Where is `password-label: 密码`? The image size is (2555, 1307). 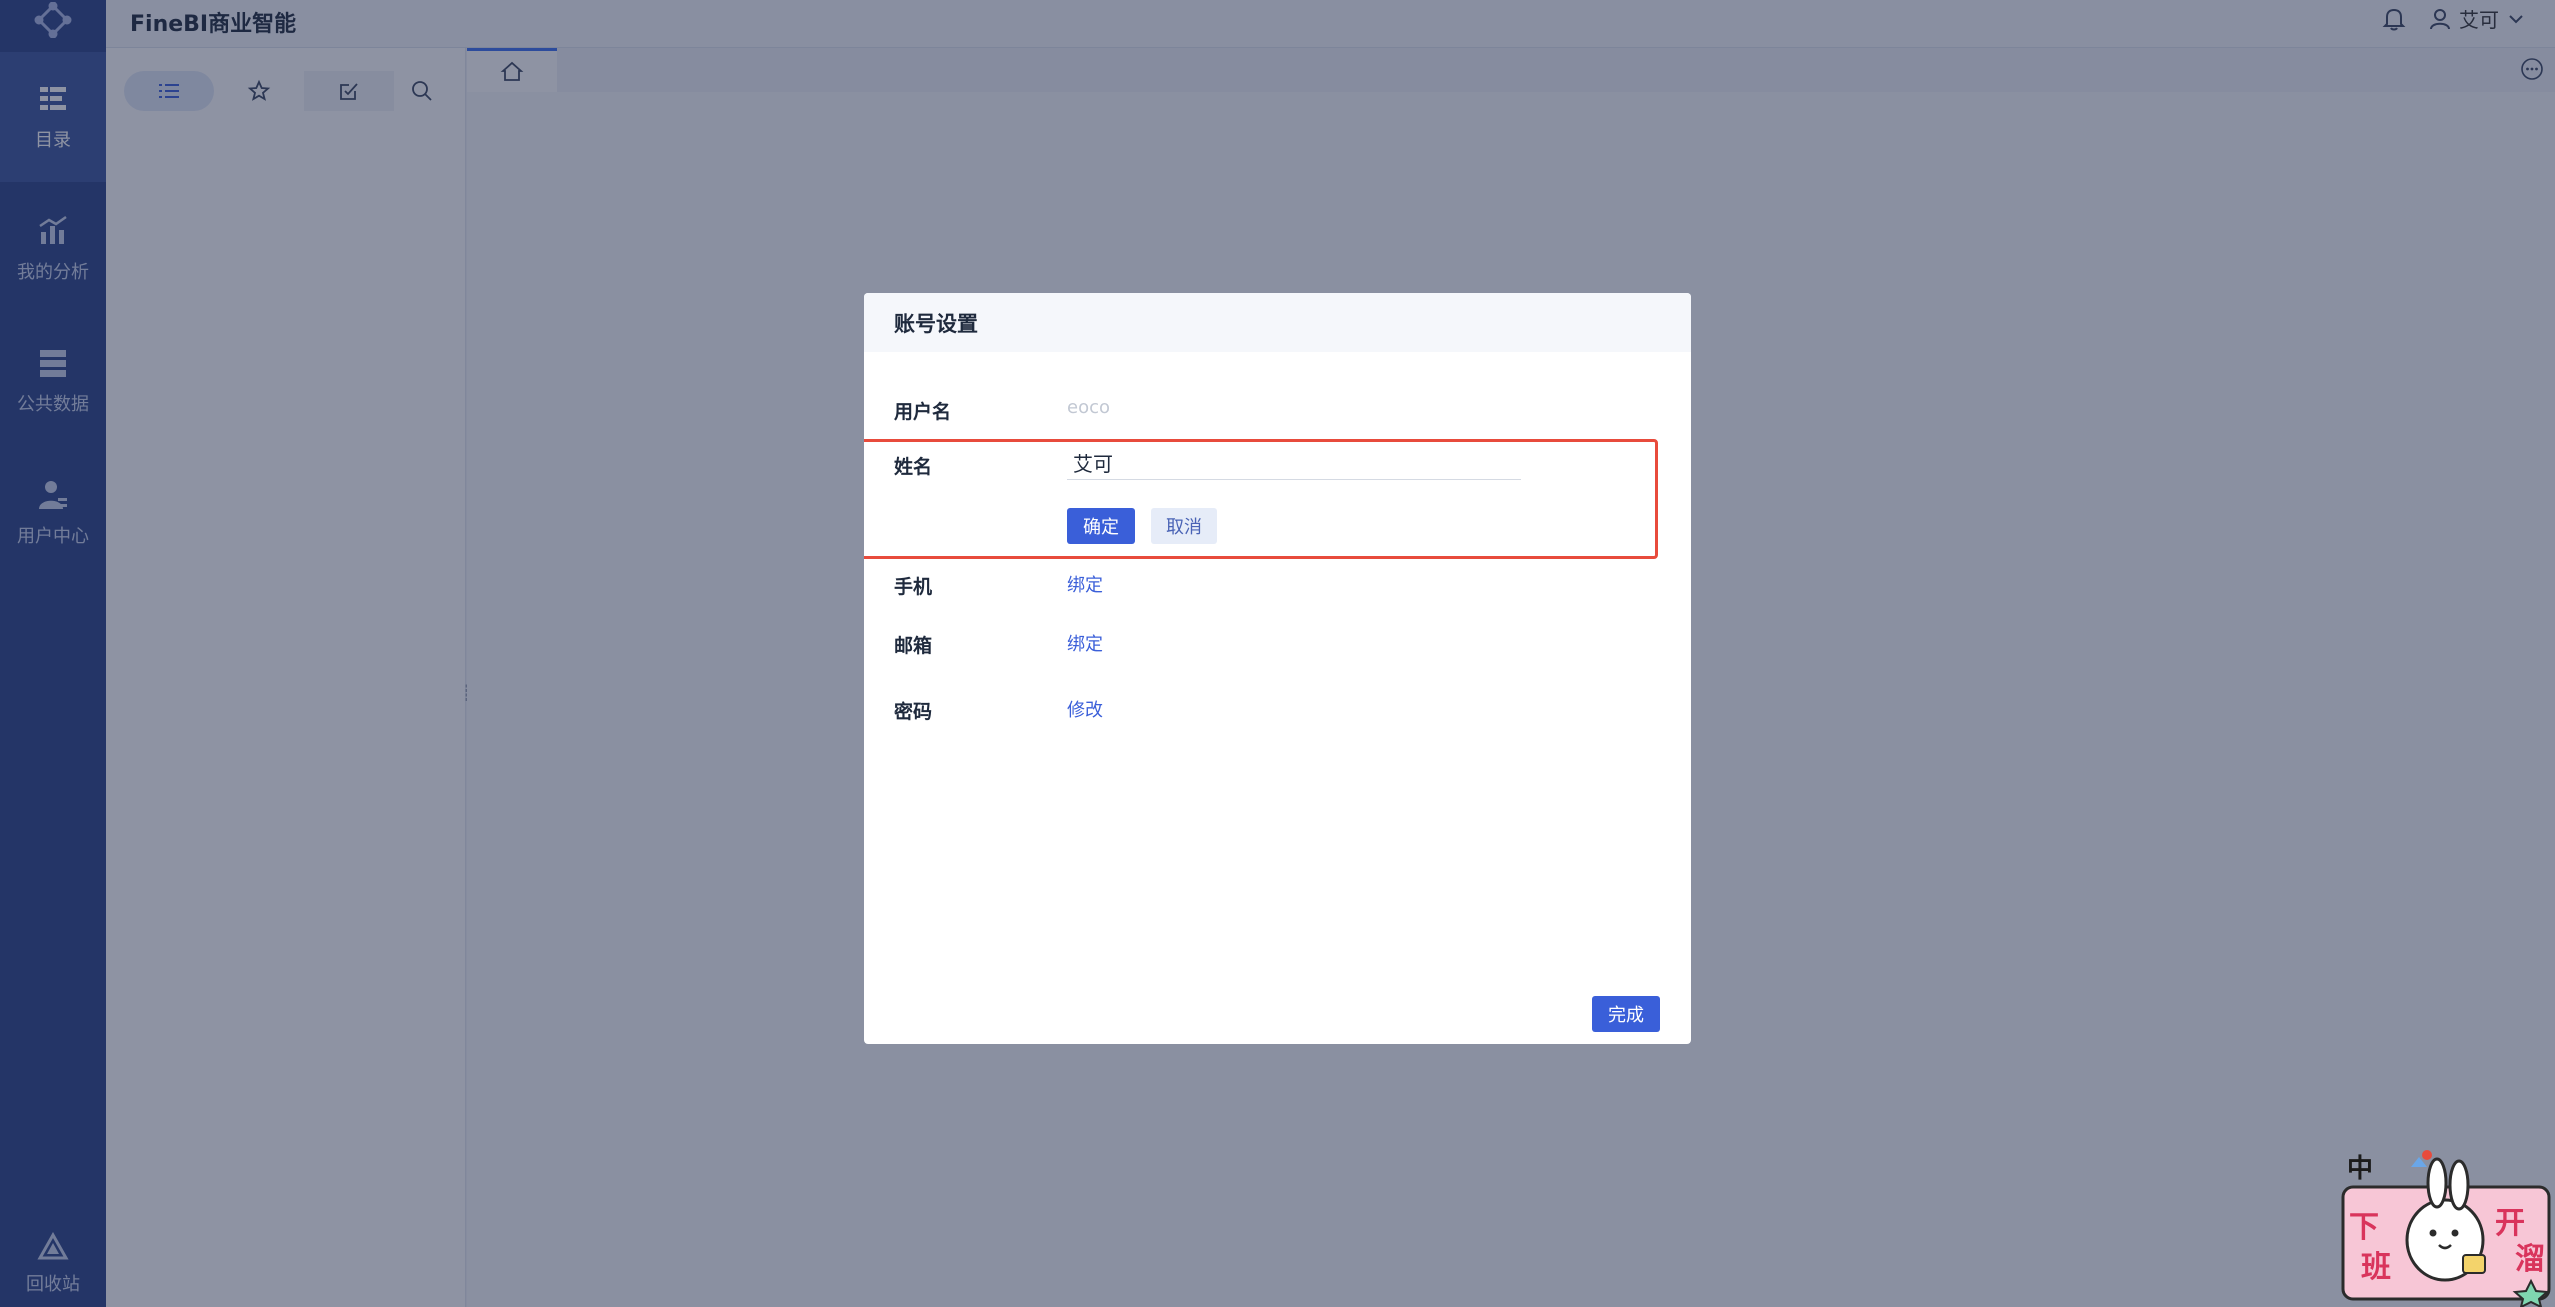
password-label: 密码 is located at coordinates (913, 712).